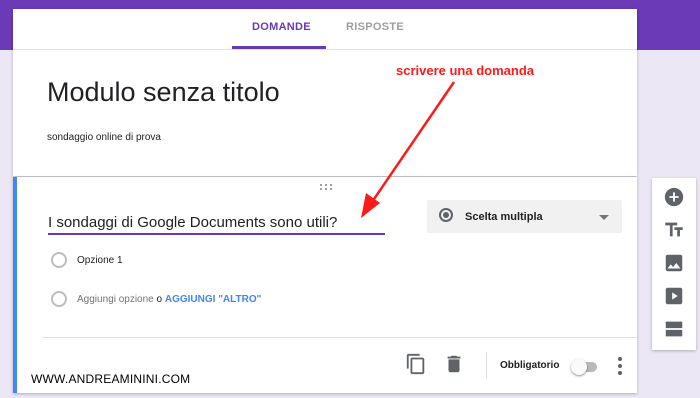 This screenshot has height=398, width=700. I want to click on tab-bar: DOMANDE RISPOSTE, so click(325, 29).